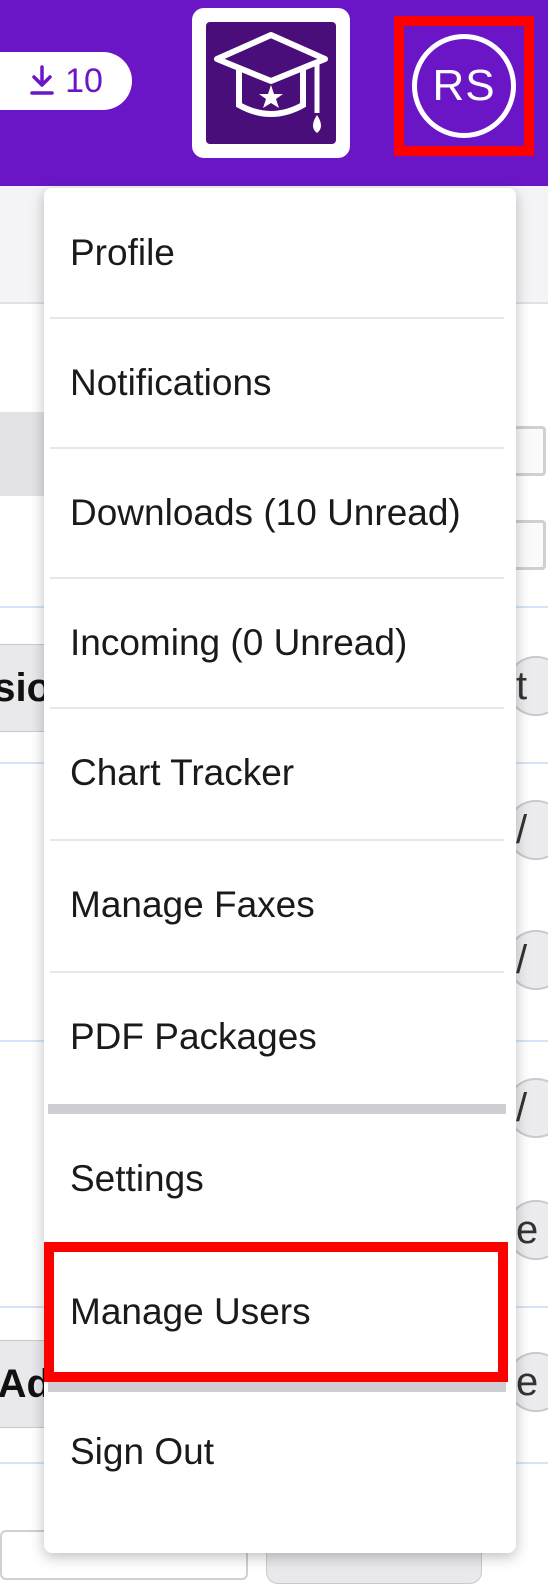  I want to click on top-bar: 10 RS, so click(274, 93).